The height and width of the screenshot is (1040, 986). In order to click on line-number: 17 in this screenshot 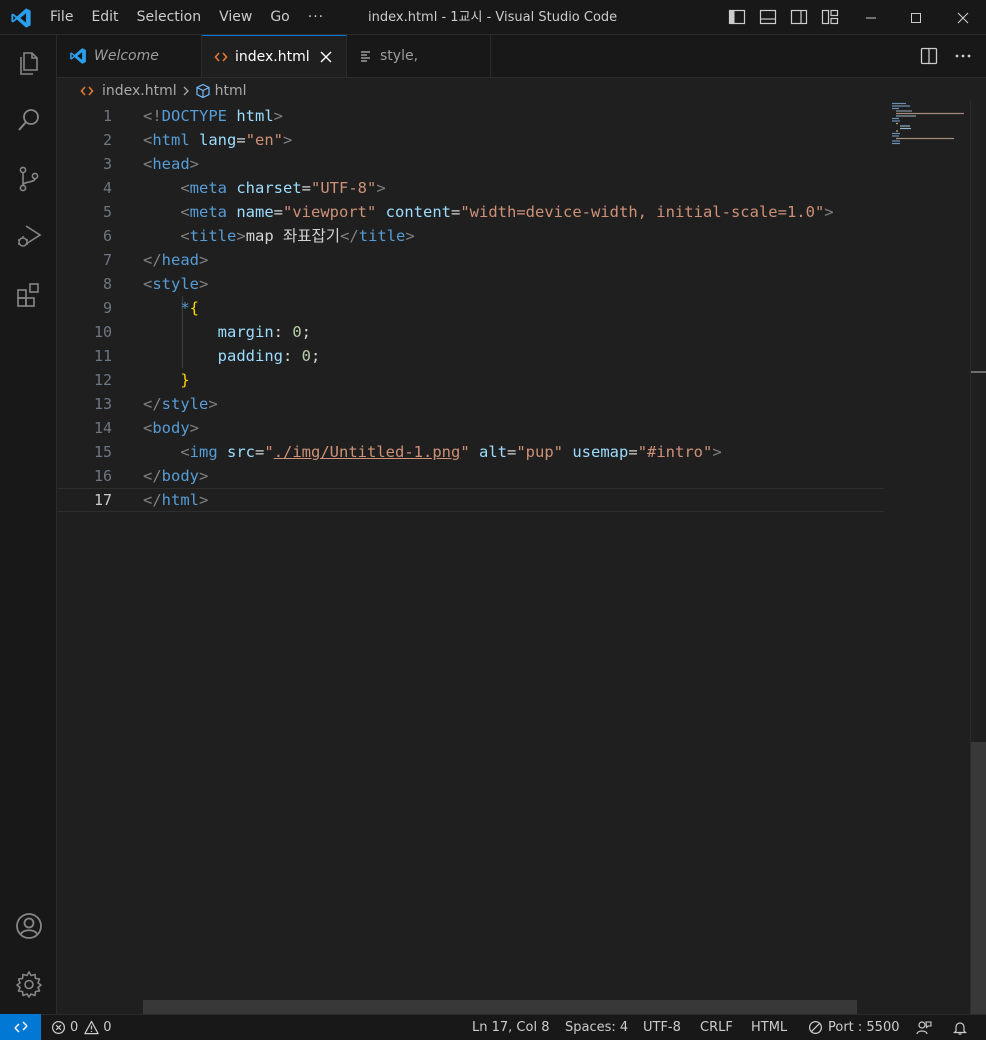, I will do `click(102, 500)`.